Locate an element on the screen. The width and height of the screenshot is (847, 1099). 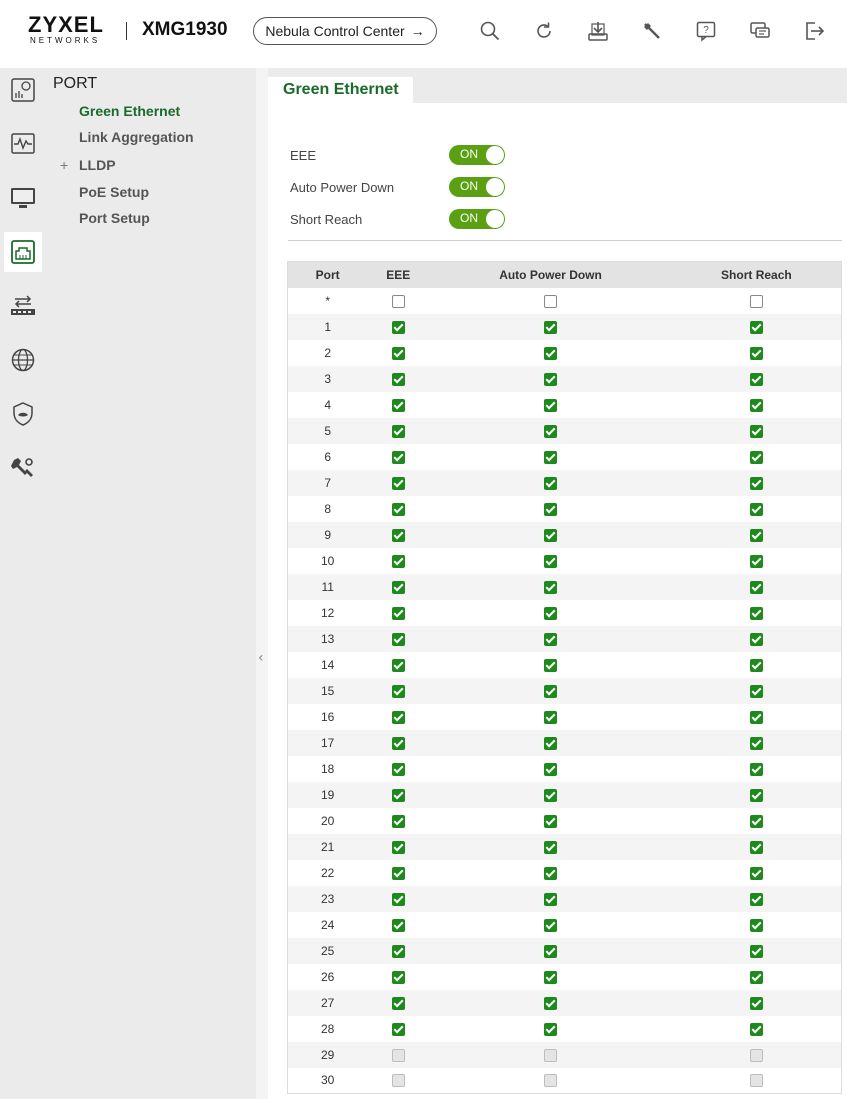
search-icon is located at coordinates (490, 31).